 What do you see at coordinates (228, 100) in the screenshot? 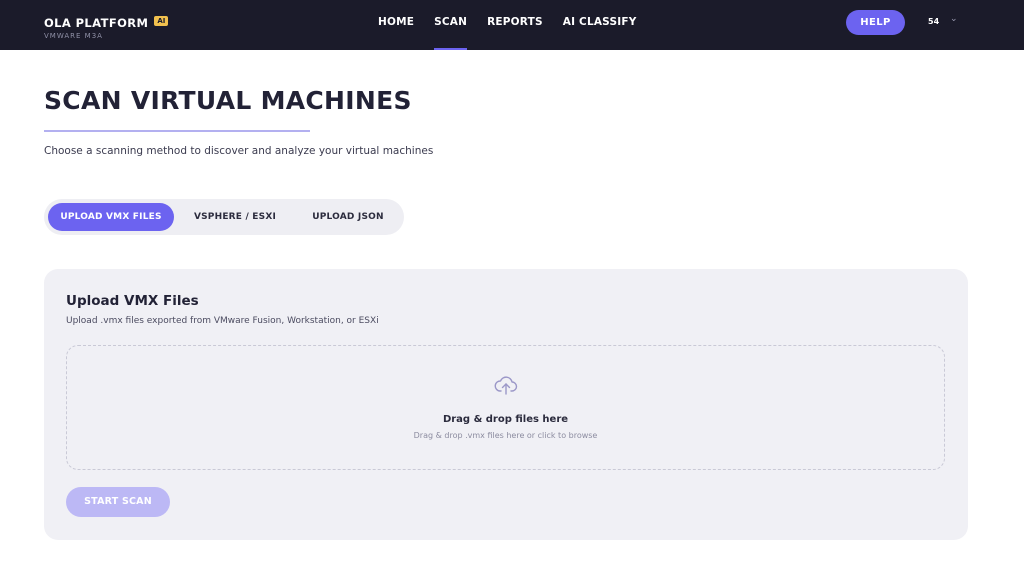
I see `page-title: SCAN VIRTUAL MACHINES` at bounding box center [228, 100].